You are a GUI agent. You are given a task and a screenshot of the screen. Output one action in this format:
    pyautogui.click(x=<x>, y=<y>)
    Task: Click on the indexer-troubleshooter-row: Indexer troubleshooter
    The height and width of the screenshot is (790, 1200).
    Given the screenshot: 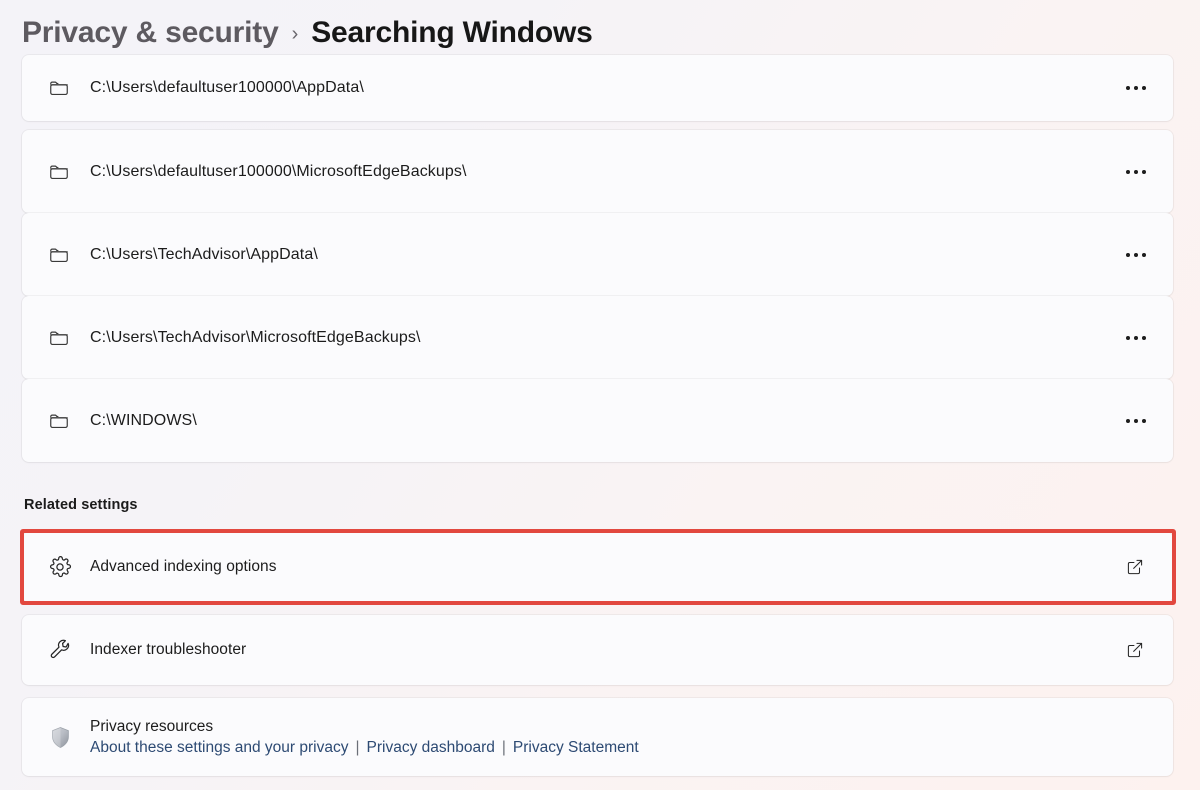 What is the action you would take?
    pyautogui.click(x=597, y=650)
    